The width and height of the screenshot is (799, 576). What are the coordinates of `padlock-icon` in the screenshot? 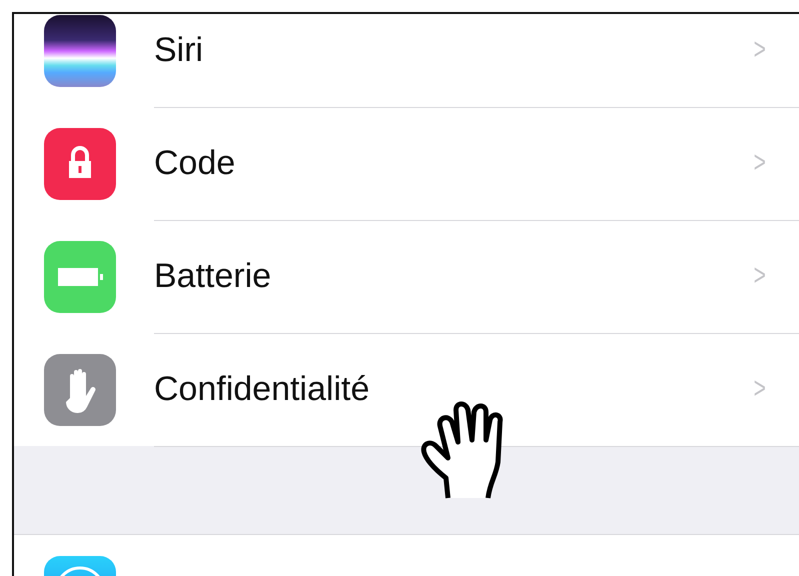 It's located at (80, 164).